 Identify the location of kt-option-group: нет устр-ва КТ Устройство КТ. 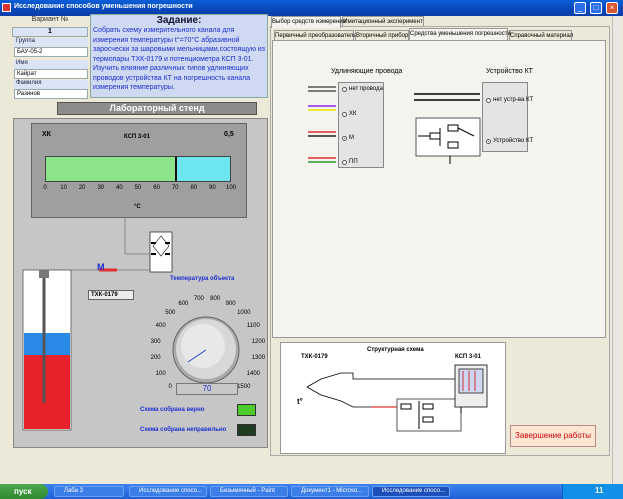
(507, 117).